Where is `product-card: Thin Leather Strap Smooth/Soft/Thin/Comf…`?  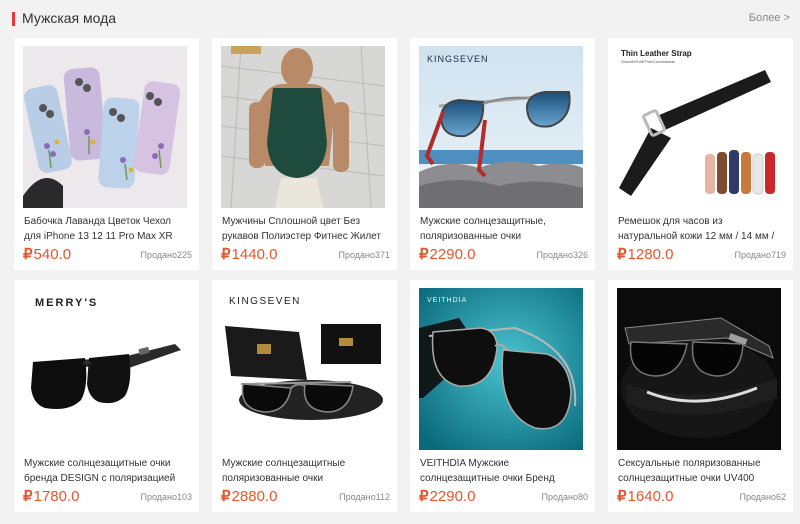
product-card: Thin Leather Strap Smooth/Soft/Thin/Comf… is located at coordinates (700, 154).